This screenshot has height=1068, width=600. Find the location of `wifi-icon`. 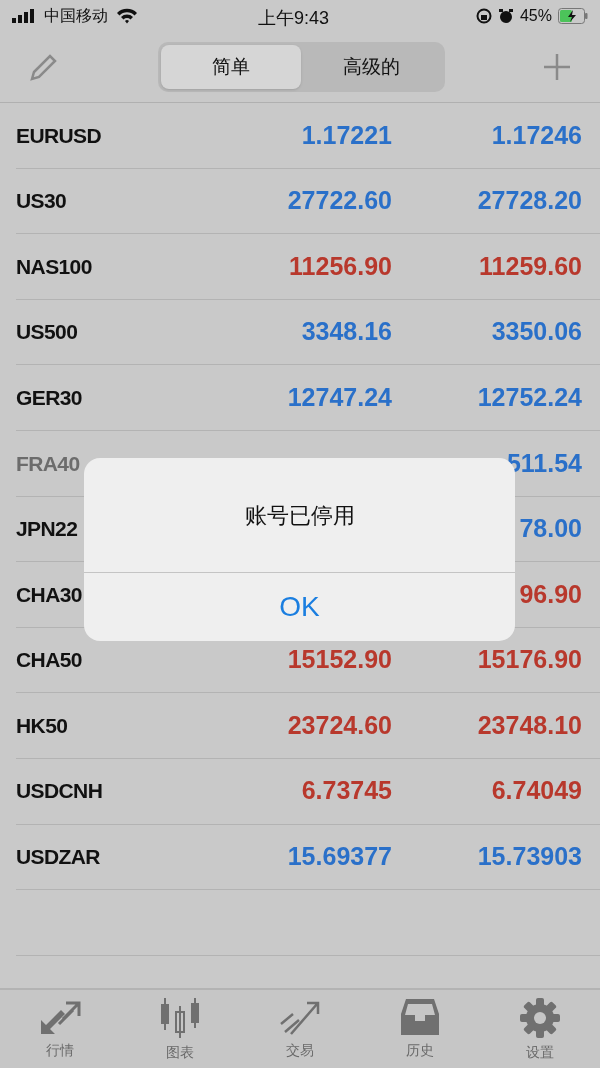

wifi-icon is located at coordinates (127, 16).